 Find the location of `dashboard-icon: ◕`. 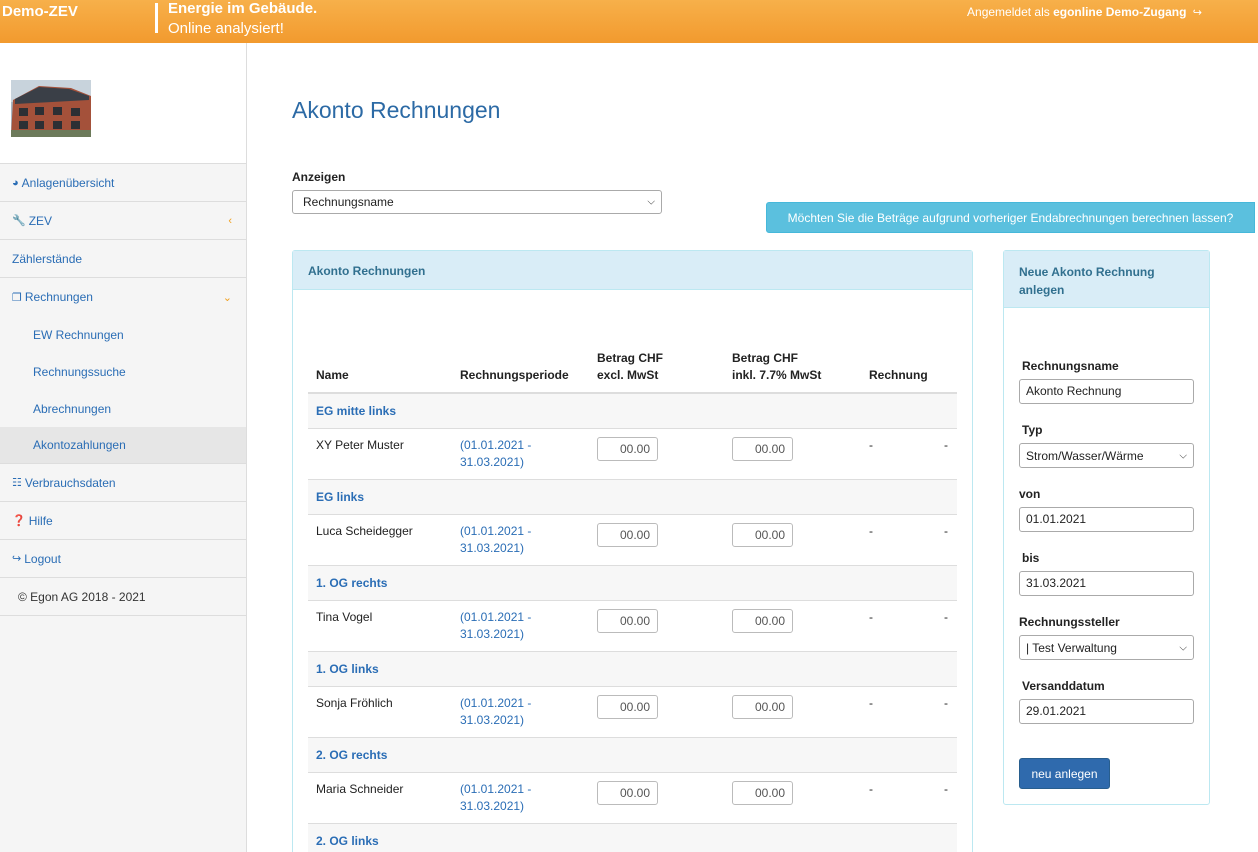

dashboard-icon: ◕ is located at coordinates (15, 182).